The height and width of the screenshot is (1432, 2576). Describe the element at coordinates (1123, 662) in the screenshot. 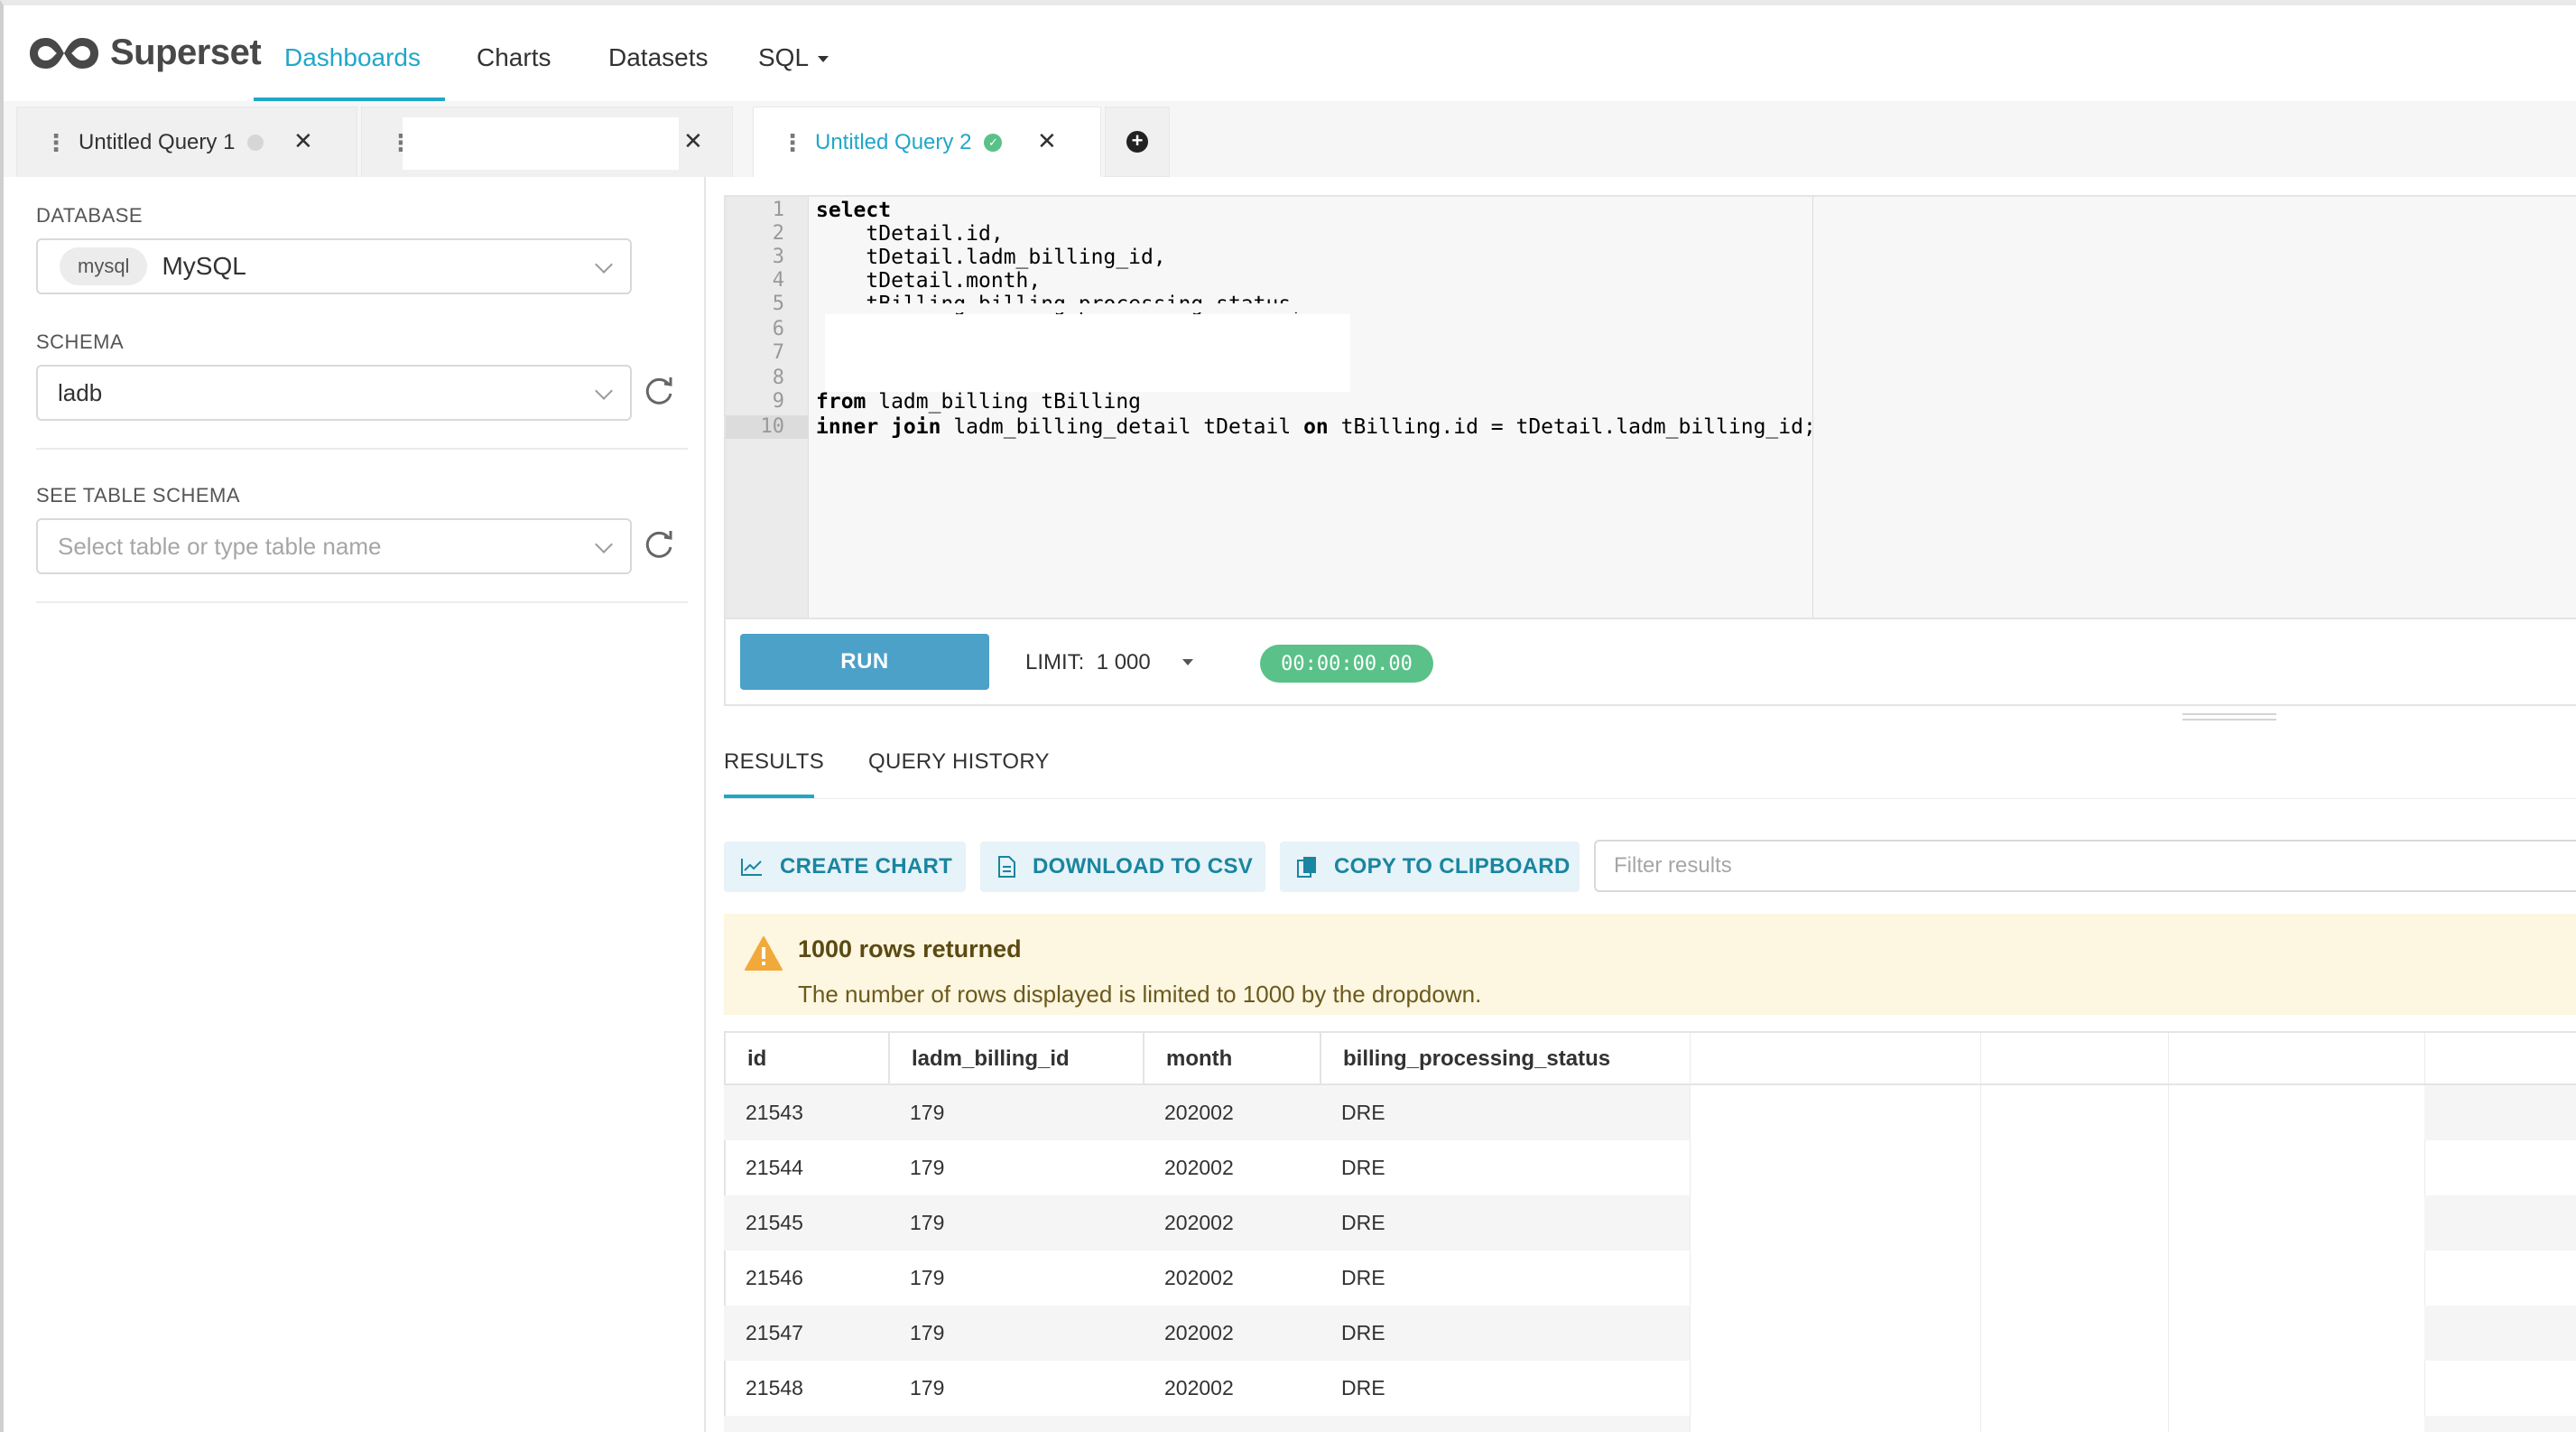

I see `limit-value: 1 000` at that location.